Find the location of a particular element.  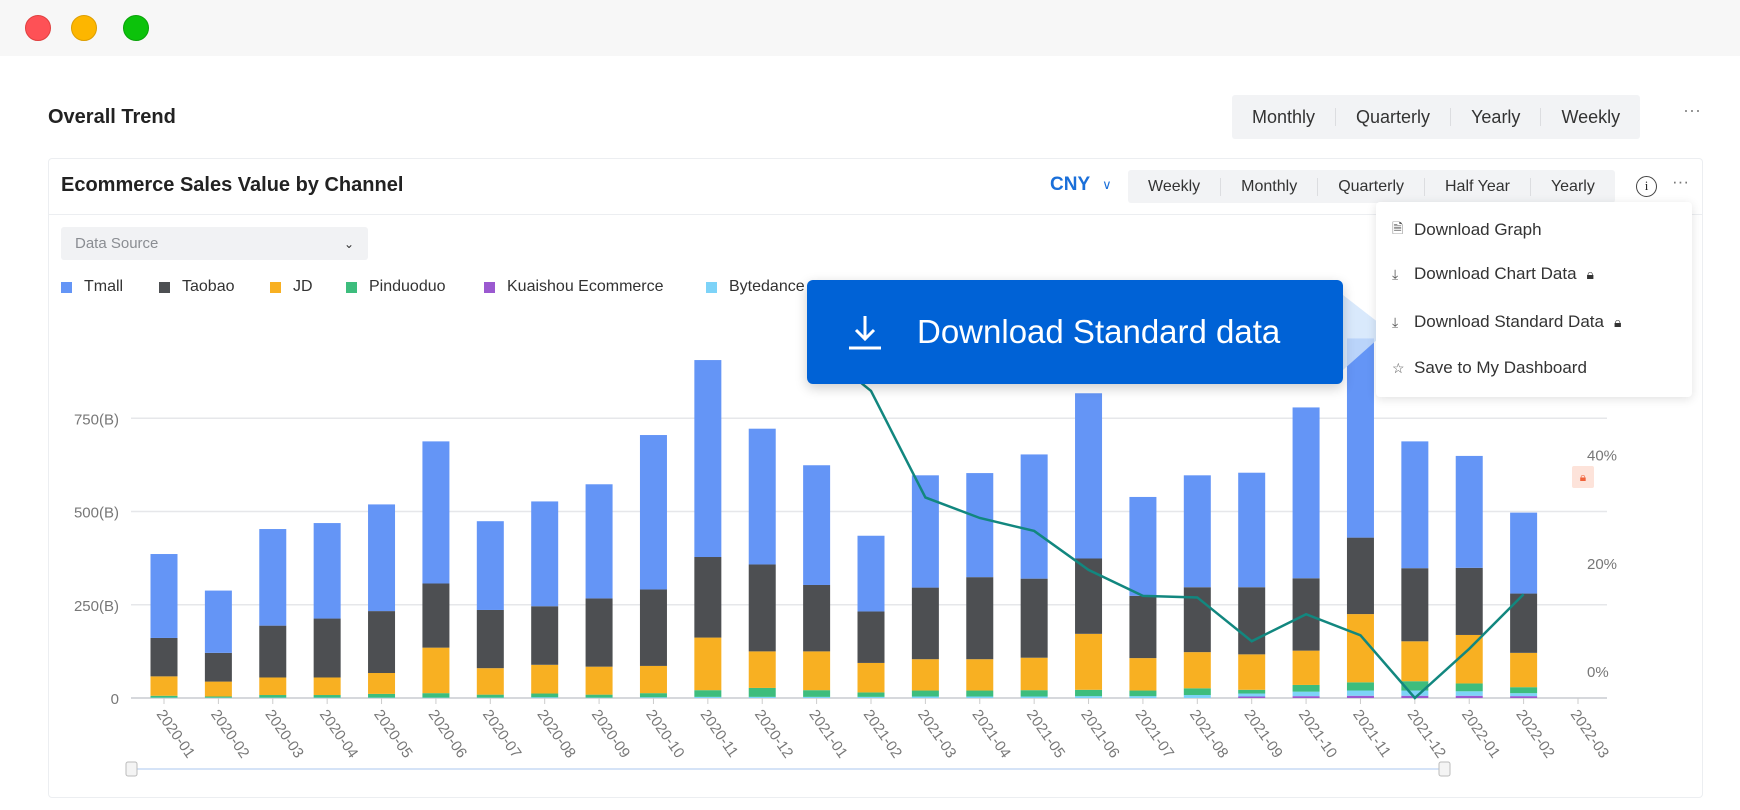

menu-item: ☆ Save to My Dashboard is located at coordinates (1489, 368).